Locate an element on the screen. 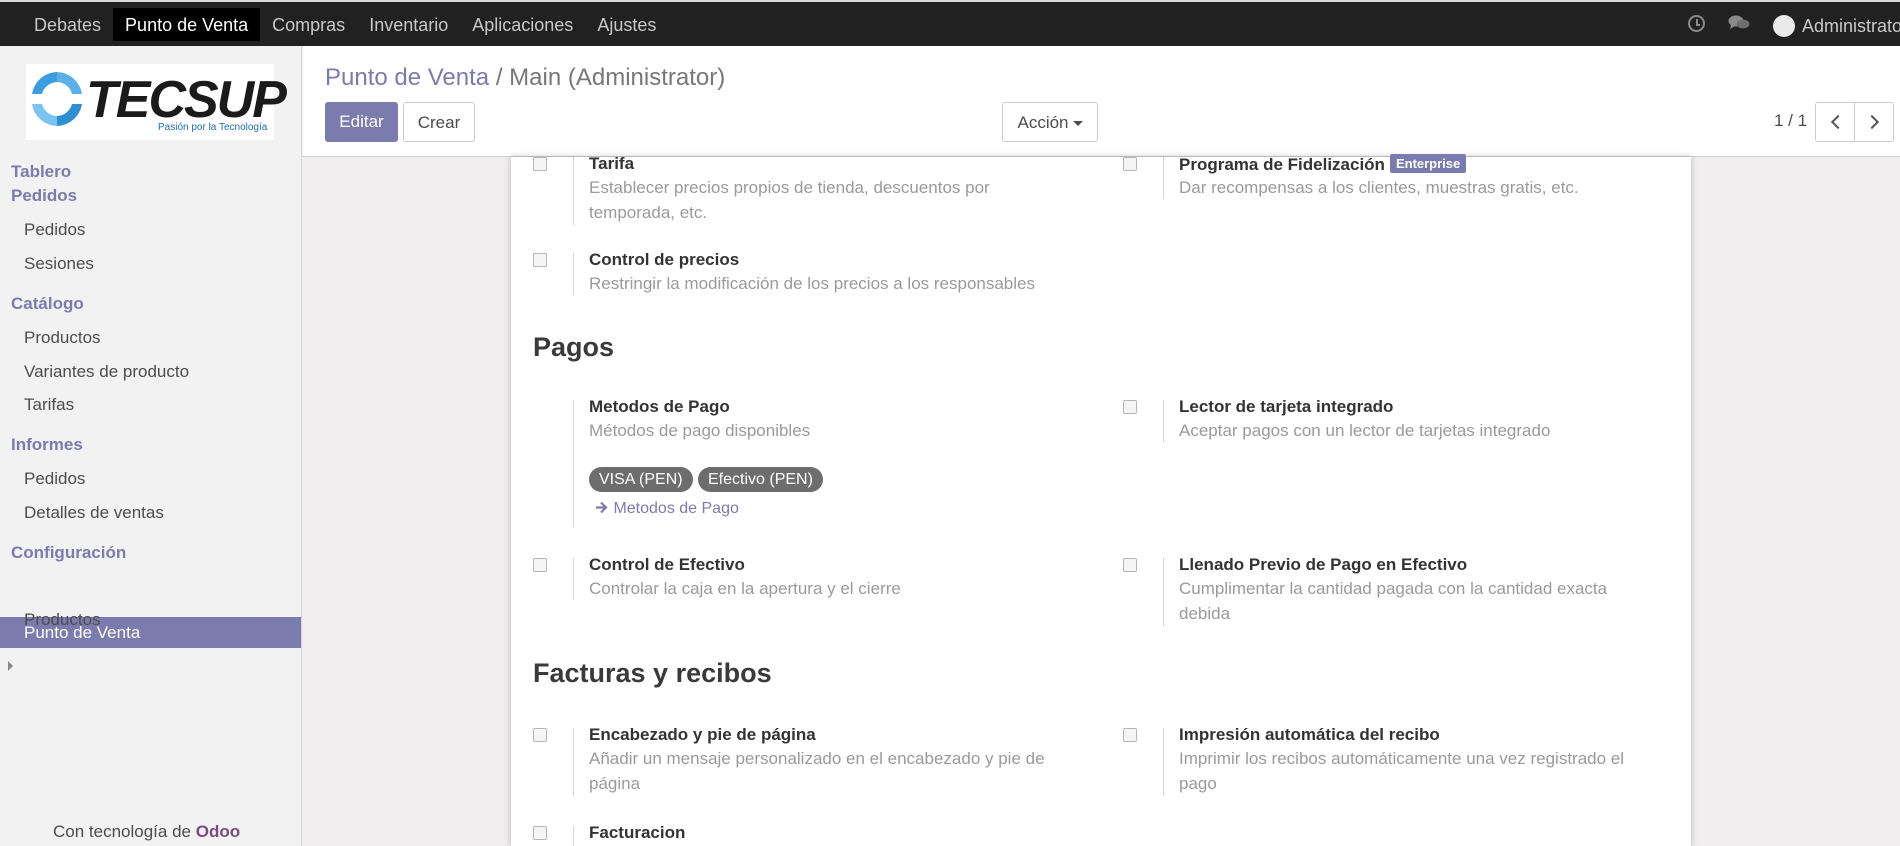 The image size is (1900, 846). sidebar-item-tarifas: Tarifas is located at coordinates (49, 405).